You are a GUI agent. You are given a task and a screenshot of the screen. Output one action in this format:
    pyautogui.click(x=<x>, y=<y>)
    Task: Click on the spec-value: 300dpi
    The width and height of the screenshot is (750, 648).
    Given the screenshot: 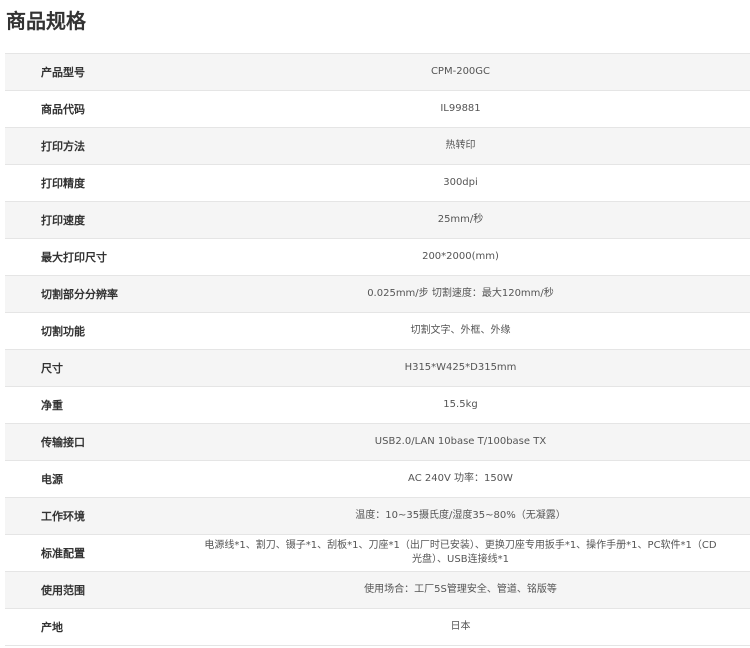 What is the action you would take?
    pyautogui.click(x=460, y=182)
    